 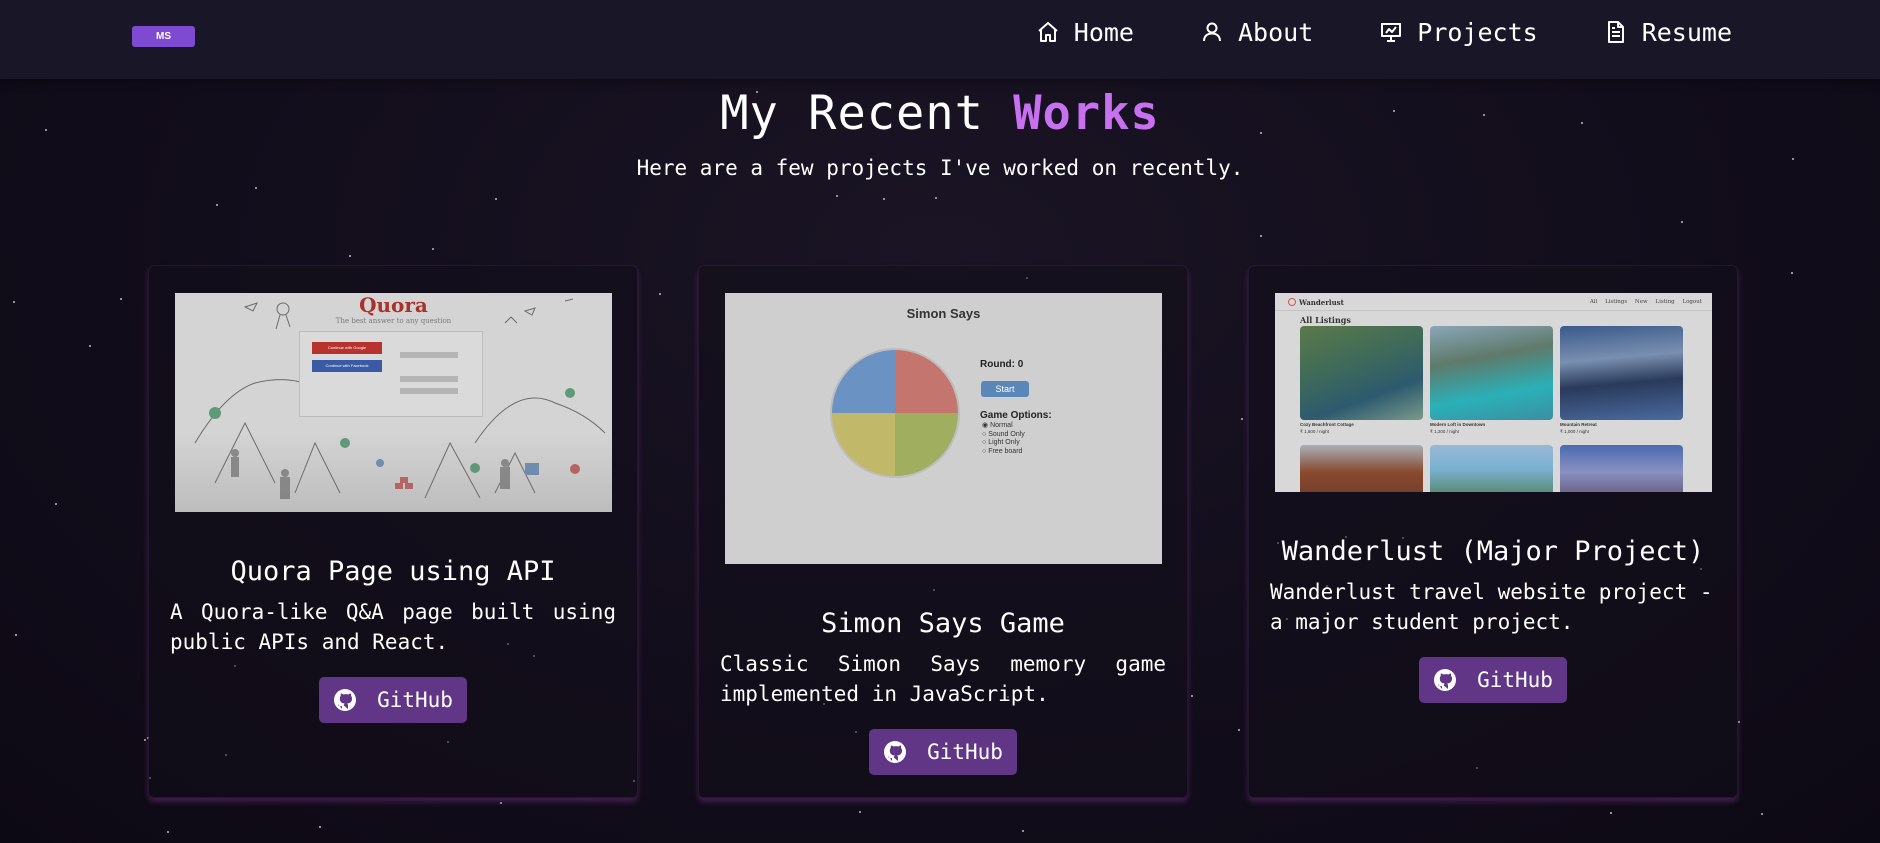 I want to click on simon-start-button: Start, so click(x=1005, y=389).